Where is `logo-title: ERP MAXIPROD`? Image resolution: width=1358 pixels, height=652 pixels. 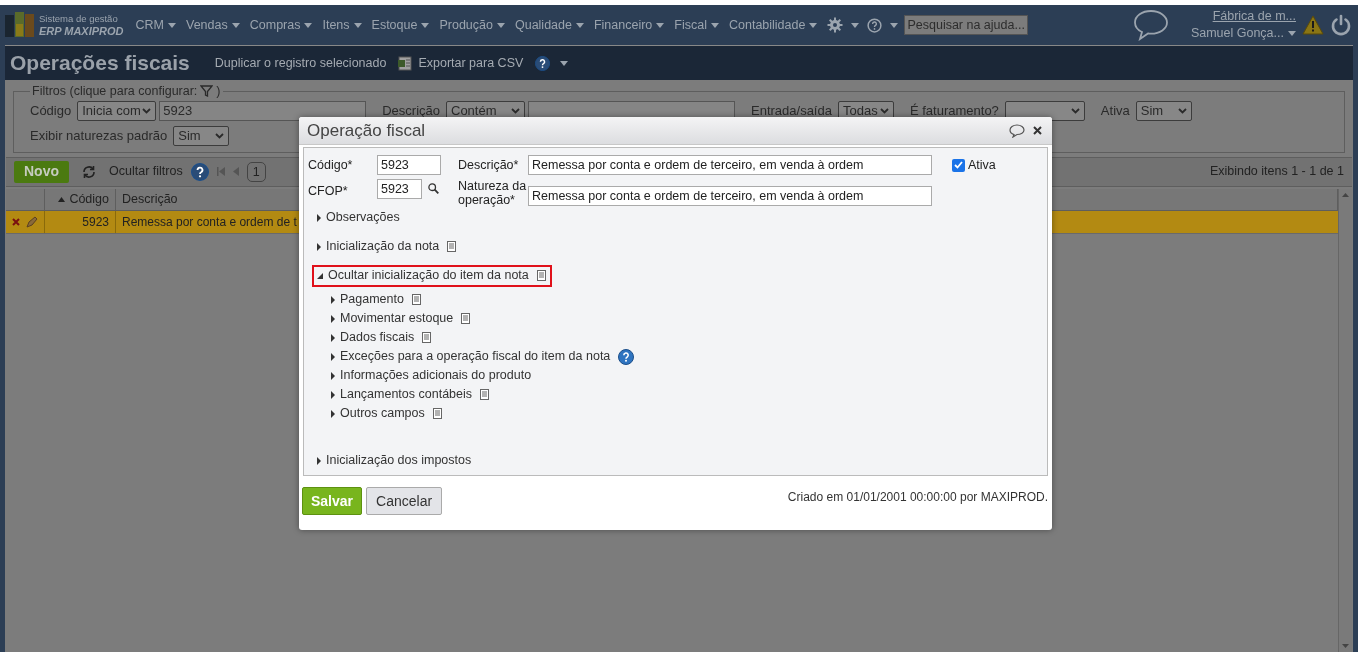
logo-title: ERP MAXIPROD is located at coordinates (81, 31).